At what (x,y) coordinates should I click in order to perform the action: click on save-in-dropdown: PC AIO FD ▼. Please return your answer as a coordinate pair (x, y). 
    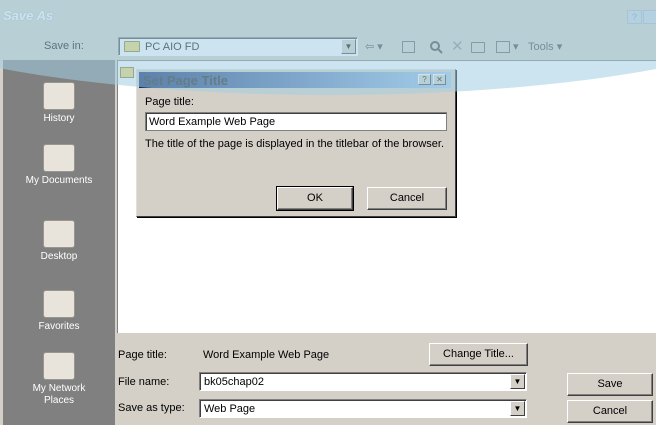
    Looking at the image, I should click on (238, 46).